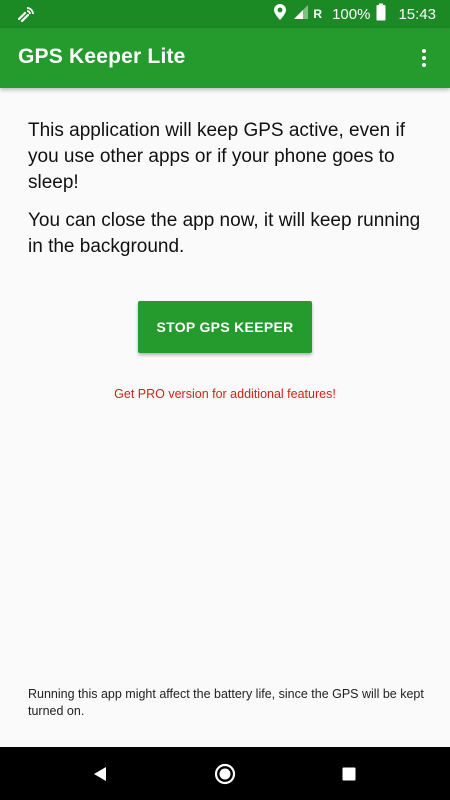 The image size is (450, 800). I want to click on more-vert-icon, so click(424, 58).